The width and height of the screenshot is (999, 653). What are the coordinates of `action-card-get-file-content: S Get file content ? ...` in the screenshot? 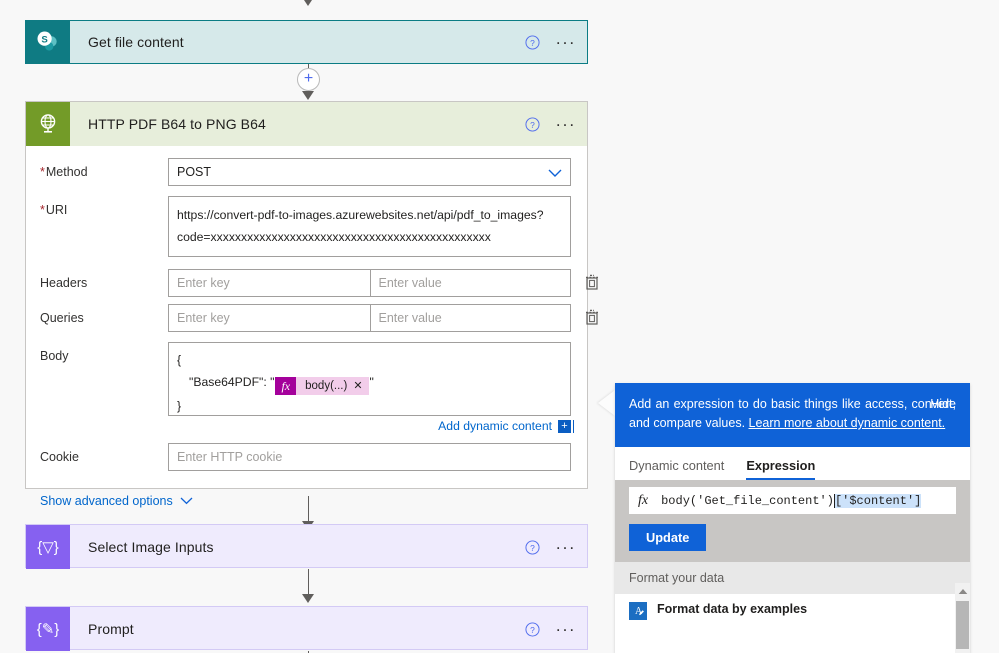 It's located at (306, 42).